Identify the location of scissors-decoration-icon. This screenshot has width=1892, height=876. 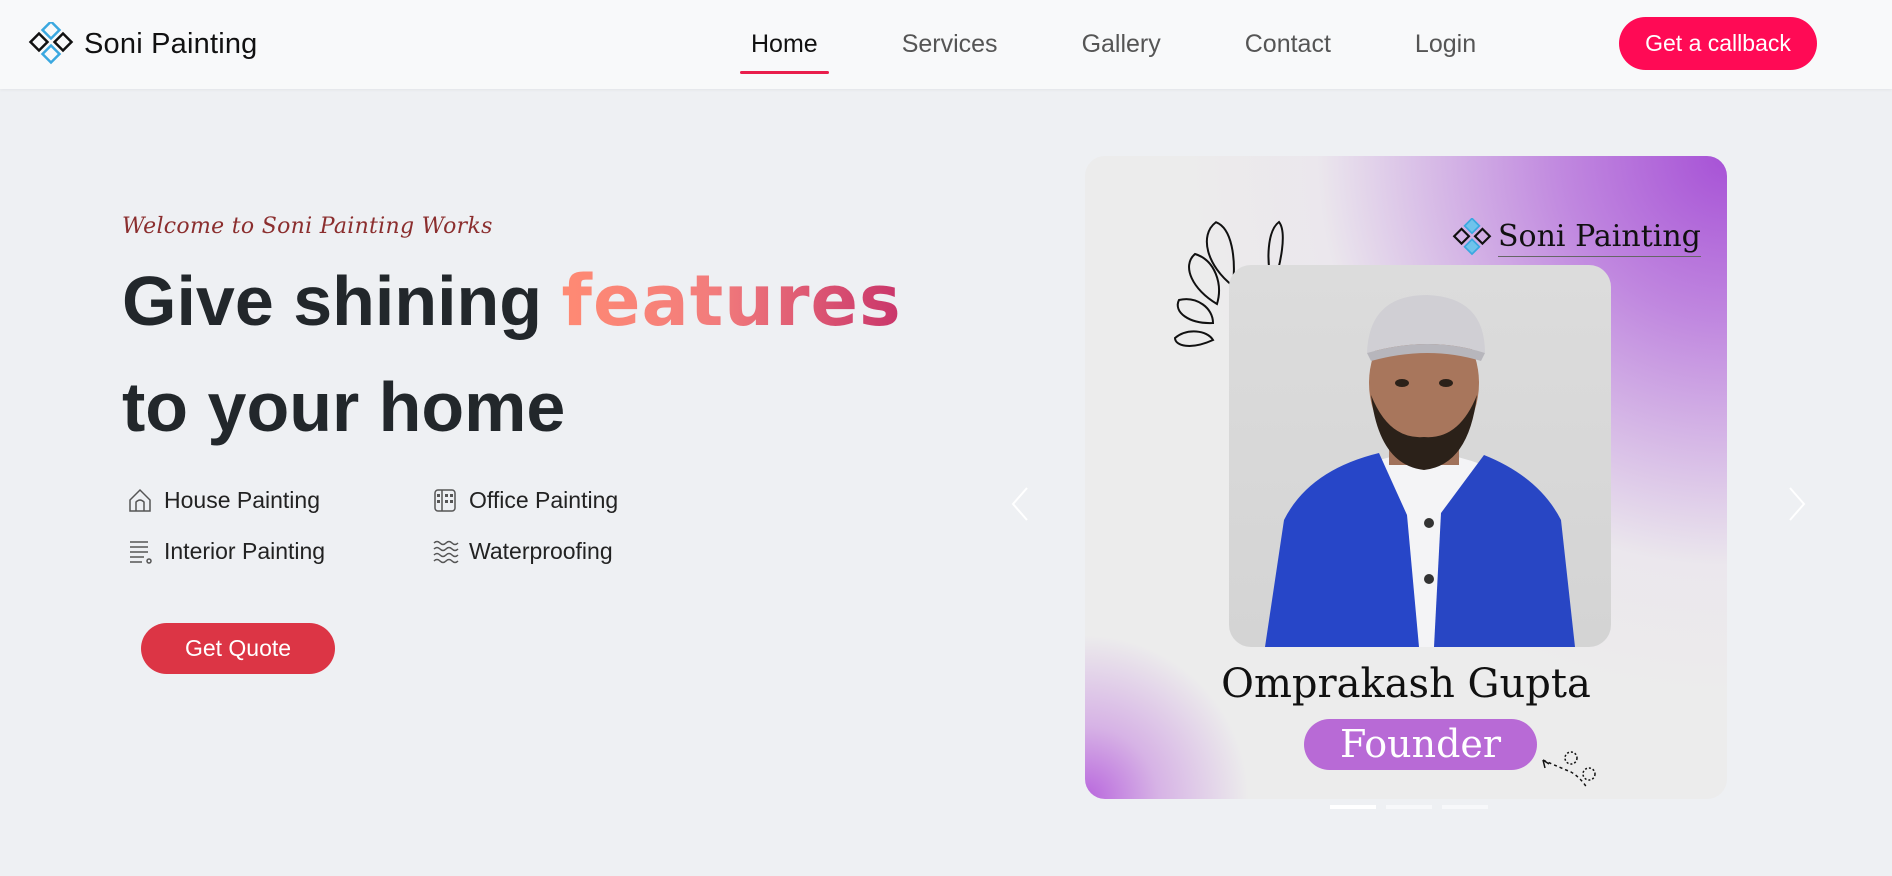
(1569, 770).